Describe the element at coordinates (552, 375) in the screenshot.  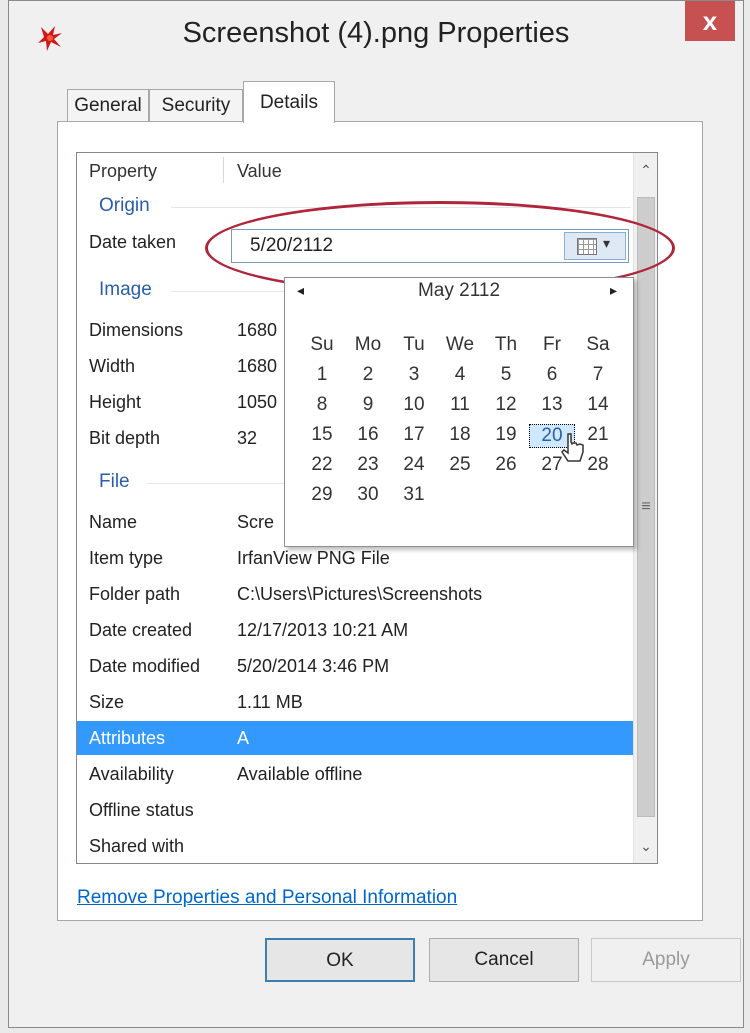
I see `calendar-day: 6` at that location.